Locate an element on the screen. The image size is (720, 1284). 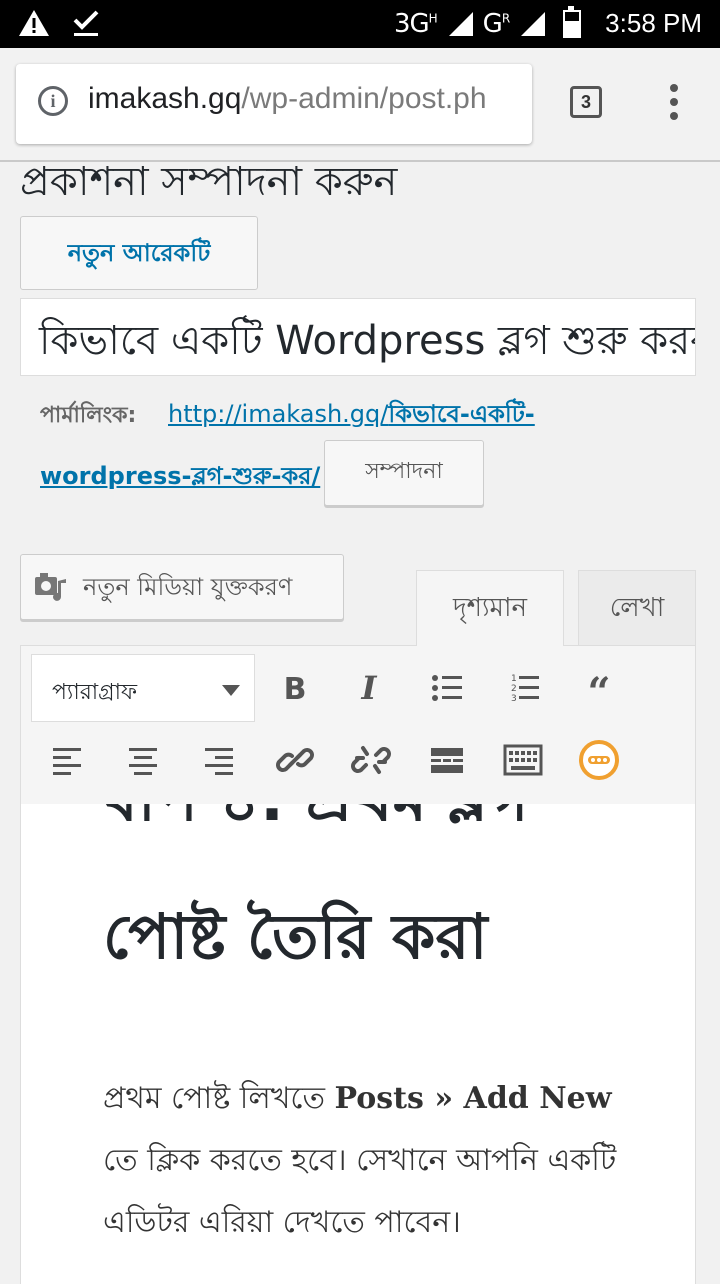
tab-text: লেখা is located at coordinates (637, 608).